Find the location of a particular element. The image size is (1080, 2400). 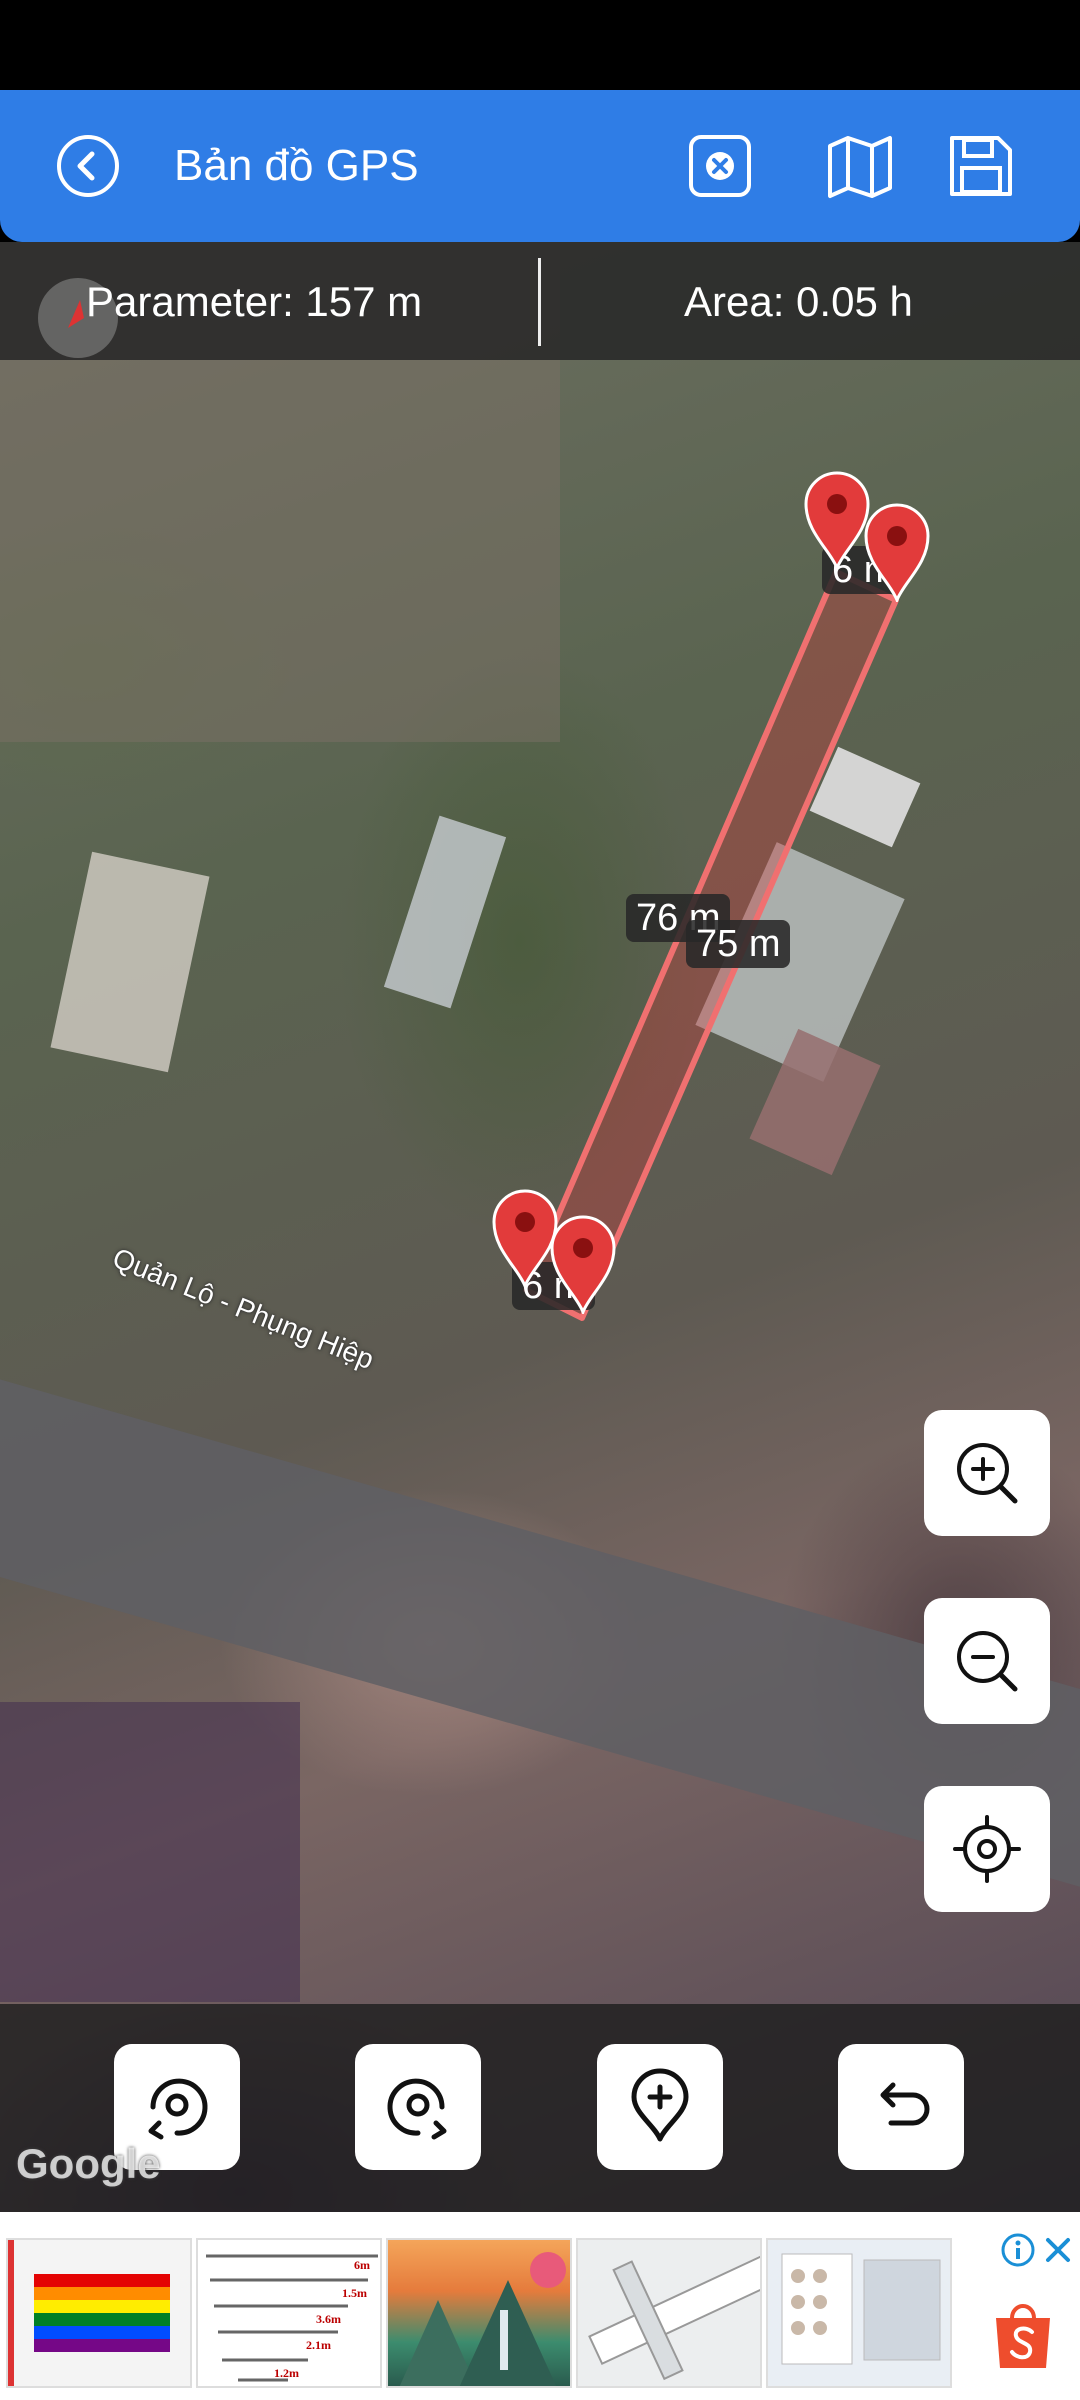

zoom-in-button is located at coordinates (987, 1473).